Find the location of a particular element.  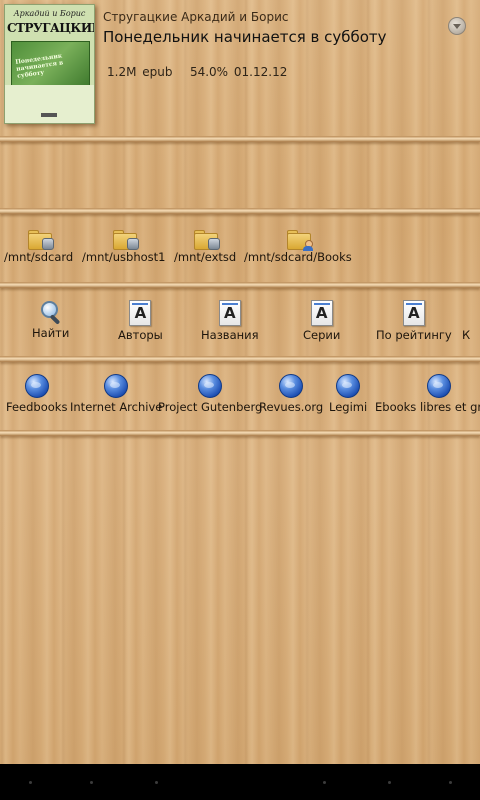

folder-label: /mnt/sdcard is located at coordinates (39, 257).